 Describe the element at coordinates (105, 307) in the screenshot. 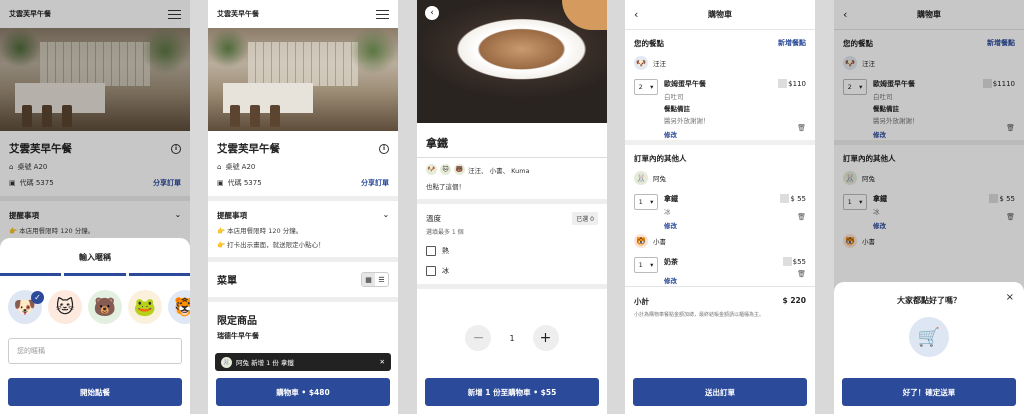

I see `avatar-bear: 🐻` at that location.